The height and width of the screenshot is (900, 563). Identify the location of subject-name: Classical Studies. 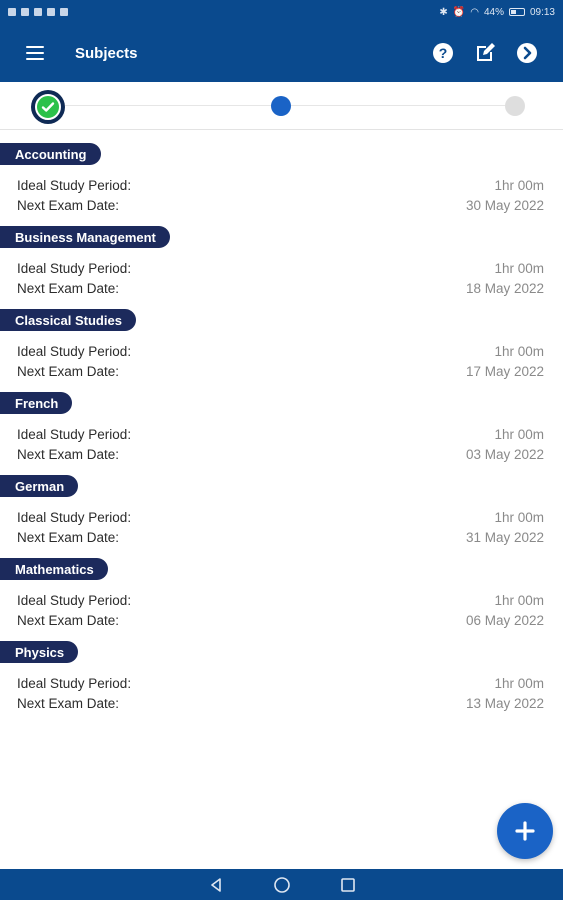
(68, 320).